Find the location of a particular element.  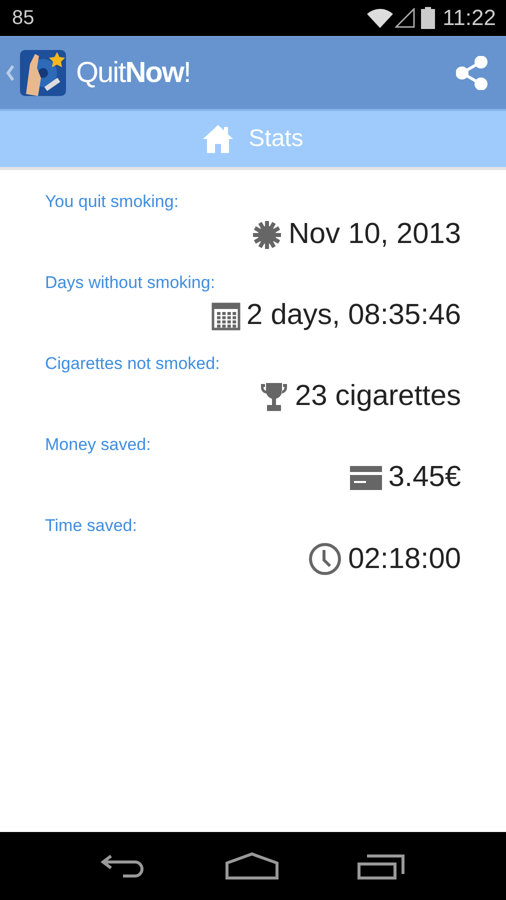

stat-label: Money saved: is located at coordinates (98, 445).